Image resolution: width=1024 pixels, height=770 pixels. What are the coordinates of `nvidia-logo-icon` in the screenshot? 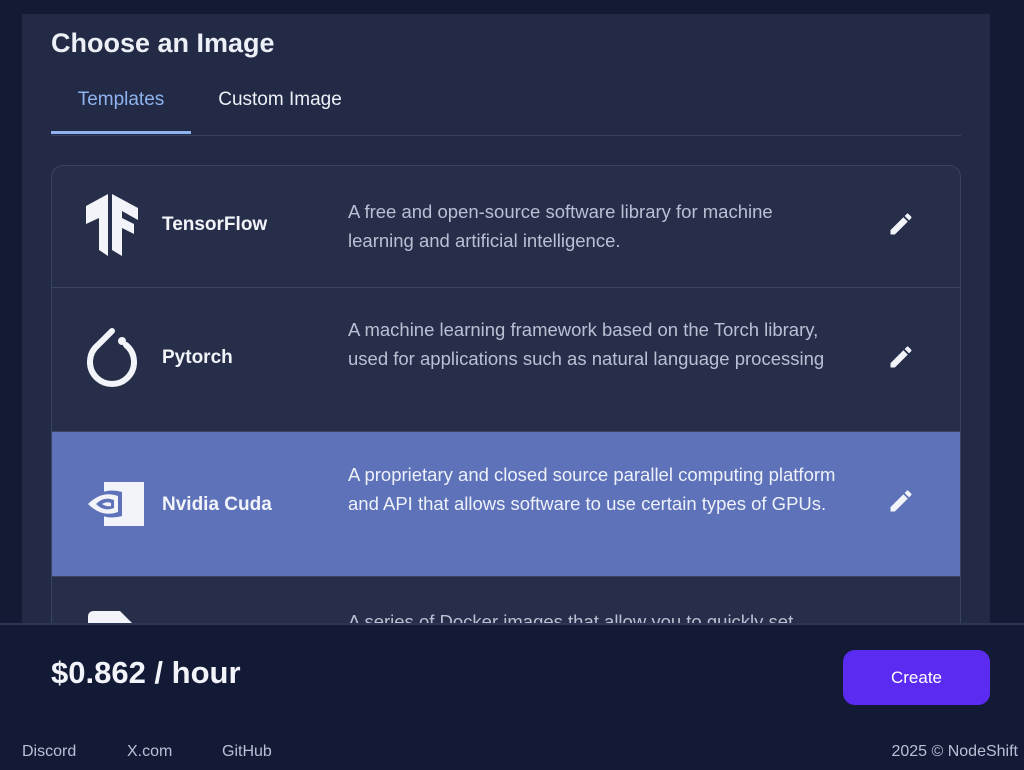 It's located at (113, 510).